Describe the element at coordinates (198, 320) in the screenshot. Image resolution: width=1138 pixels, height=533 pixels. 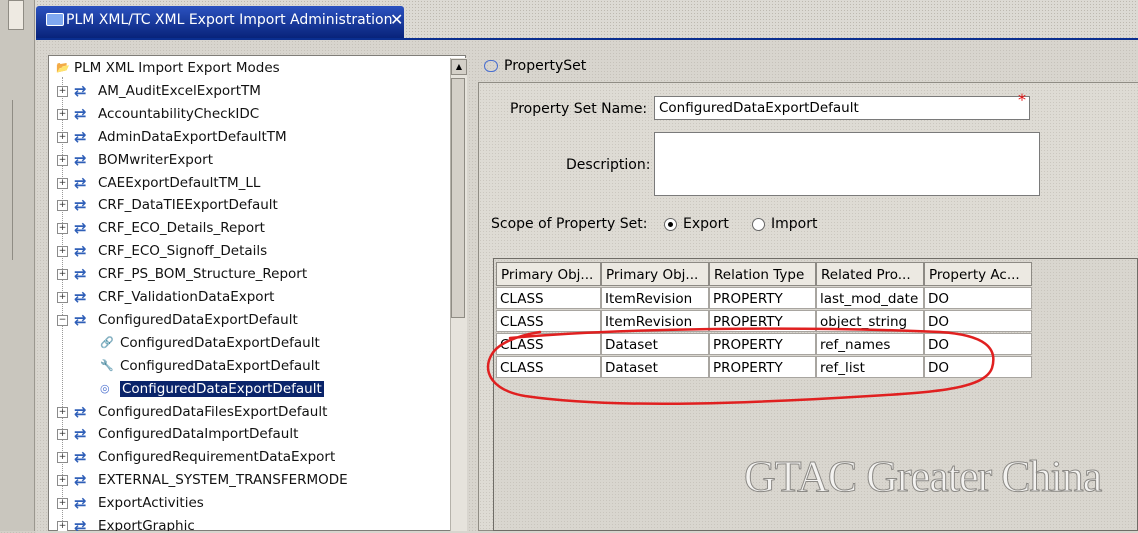
I see `tree-item: ConfiguredDataExportDefault` at that location.